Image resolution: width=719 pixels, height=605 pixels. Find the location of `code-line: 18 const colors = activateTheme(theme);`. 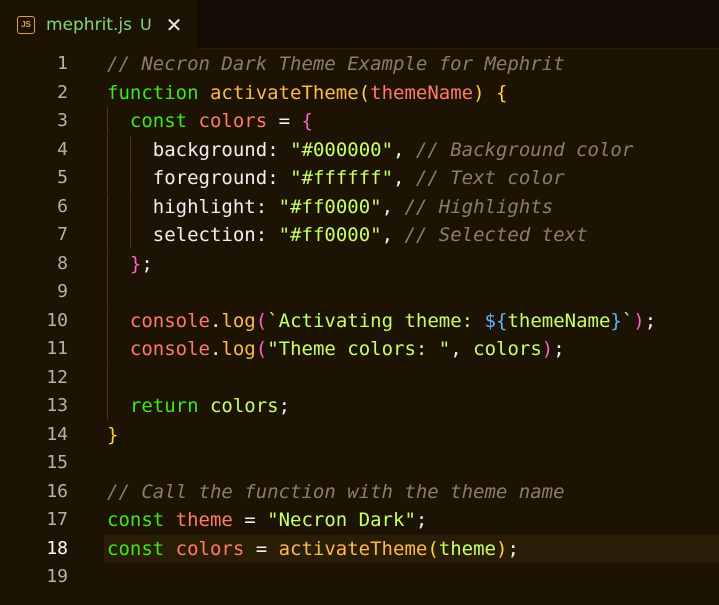

code-line: 18 const colors = activateTheme(theme); is located at coordinates (359, 548).